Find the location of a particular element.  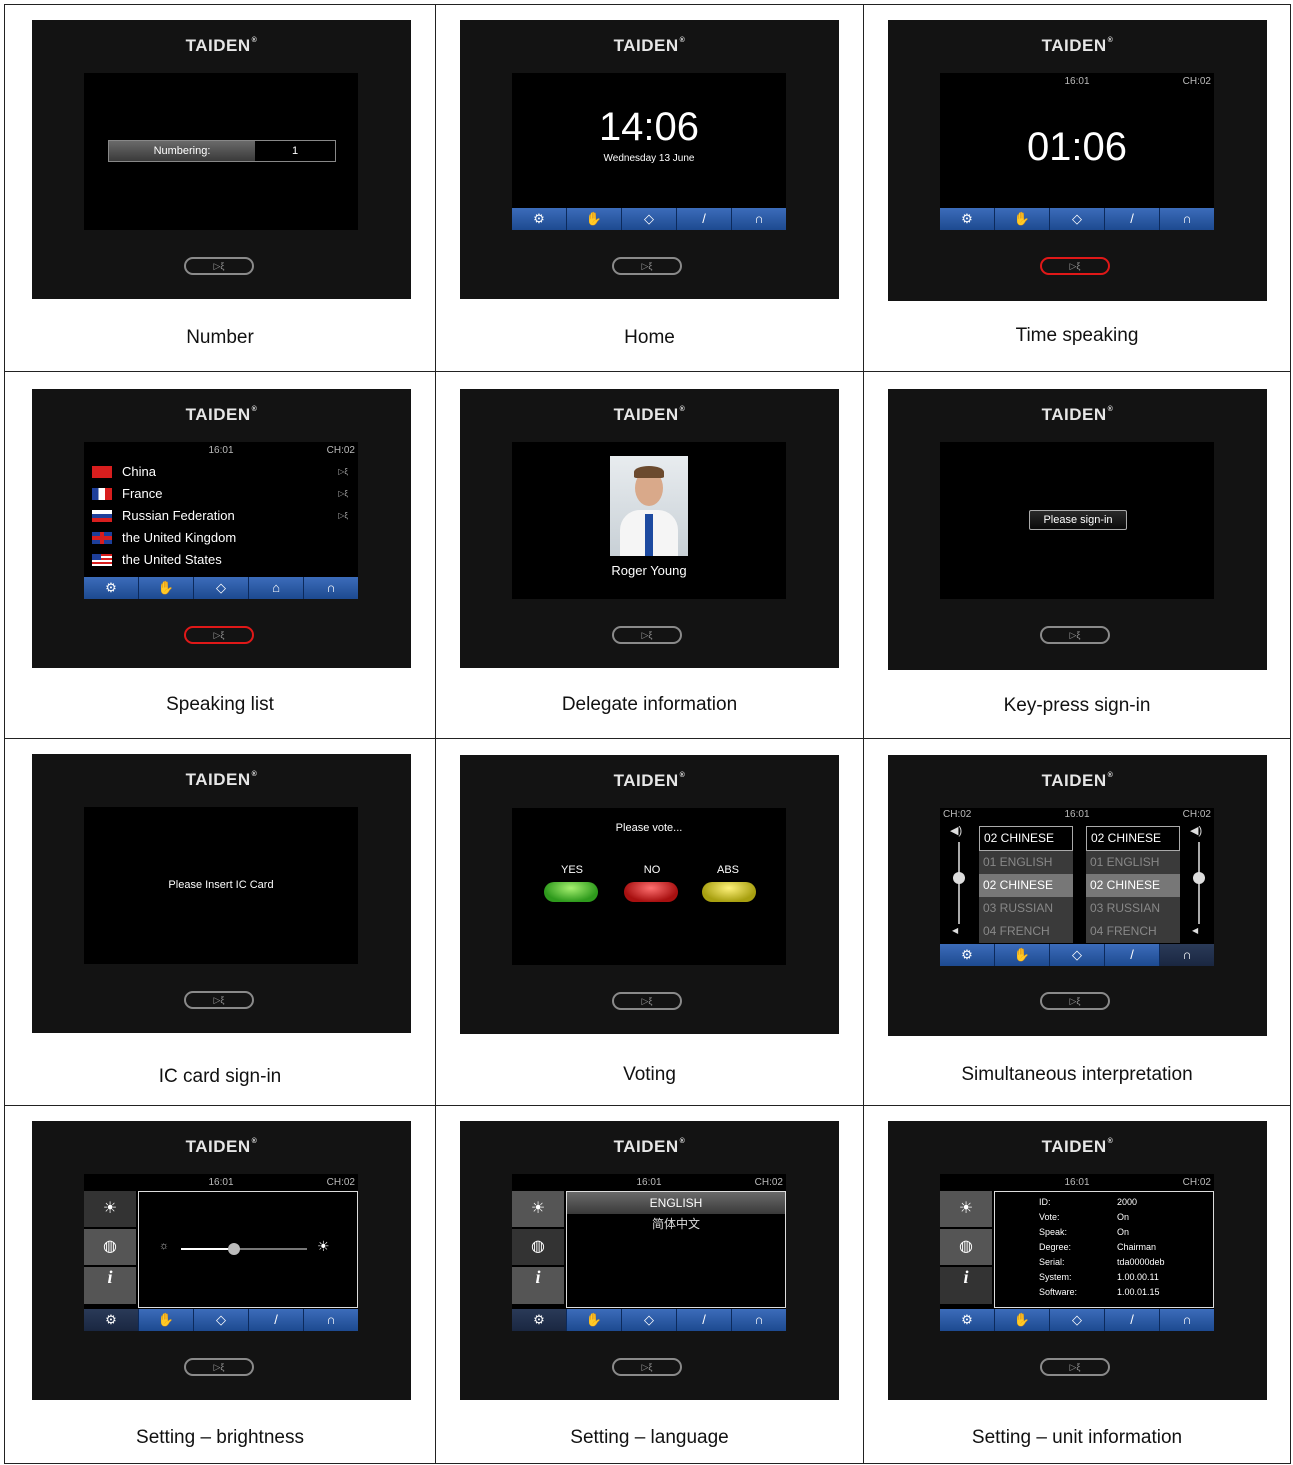

list-item: France ▷ξ is located at coordinates (220, 494).